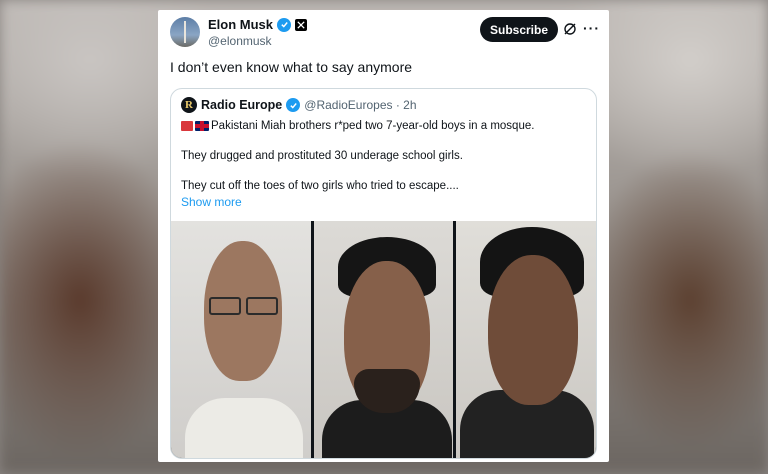 This screenshot has width=768, height=474. What do you see at coordinates (244, 428) in the screenshot?
I see `shirt` at bounding box center [244, 428].